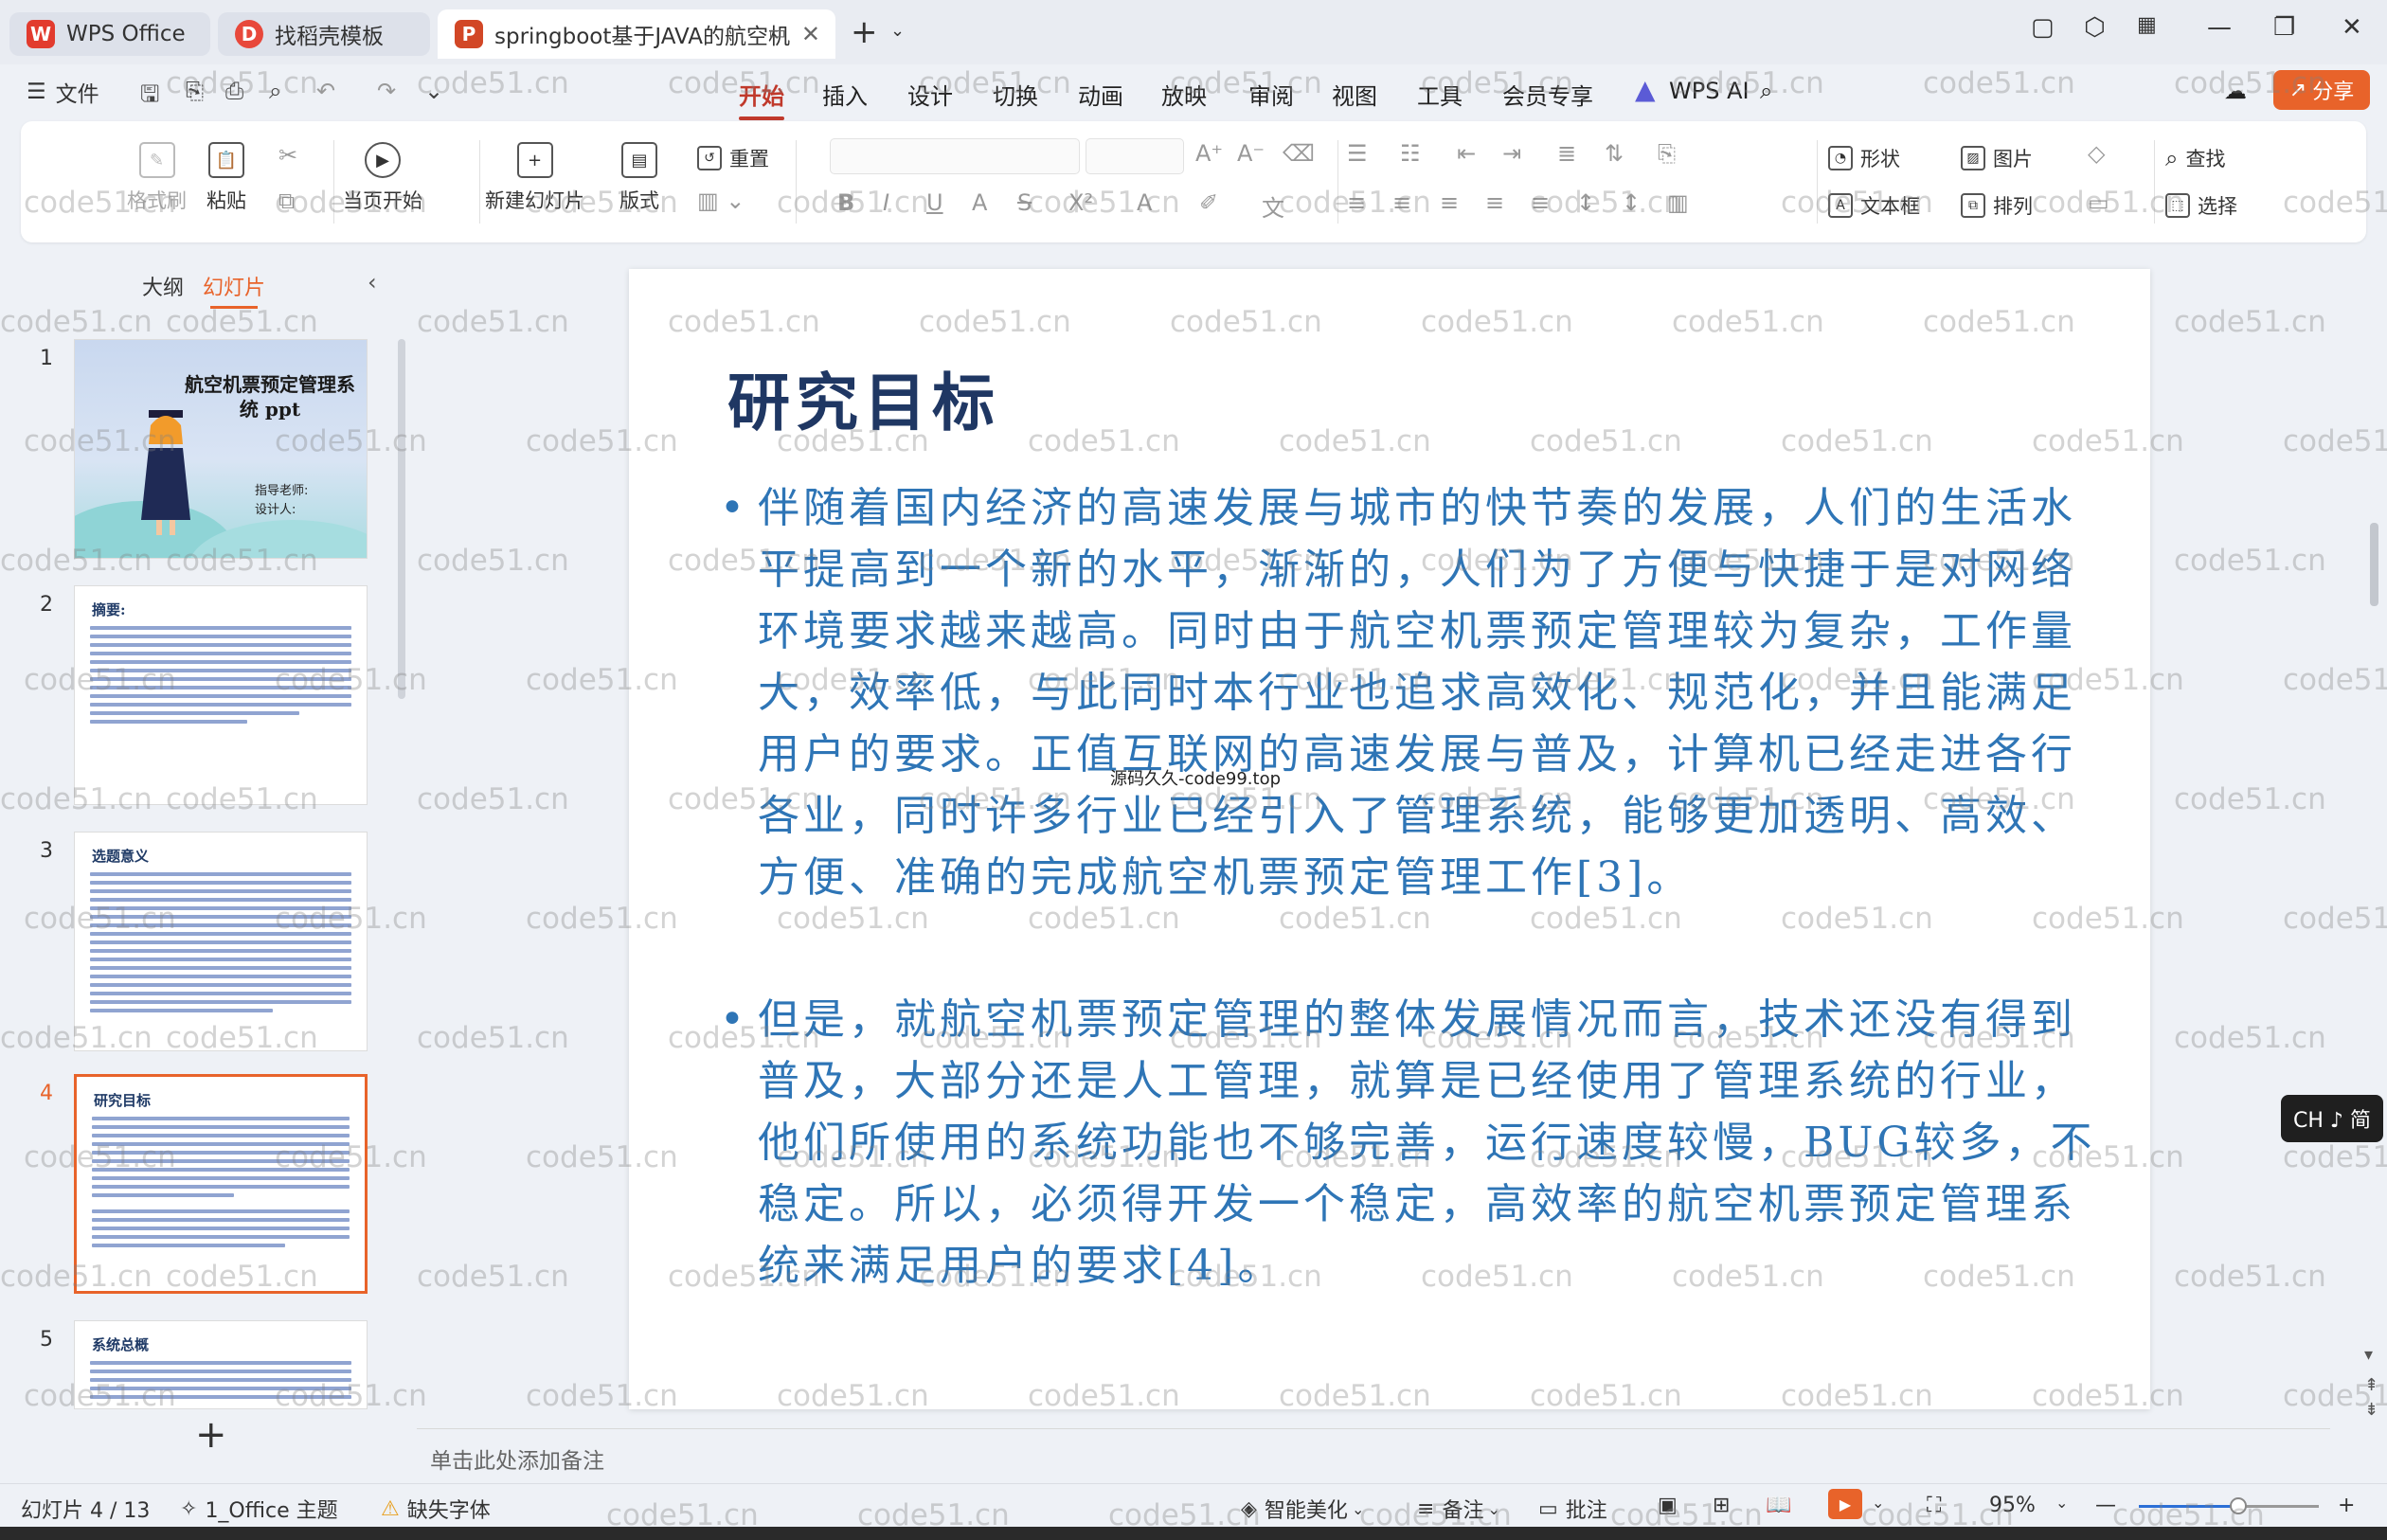 The image size is (2387, 1540). Describe the element at coordinates (2374, 564) in the screenshot. I see `canvas-scrollbar` at that location.